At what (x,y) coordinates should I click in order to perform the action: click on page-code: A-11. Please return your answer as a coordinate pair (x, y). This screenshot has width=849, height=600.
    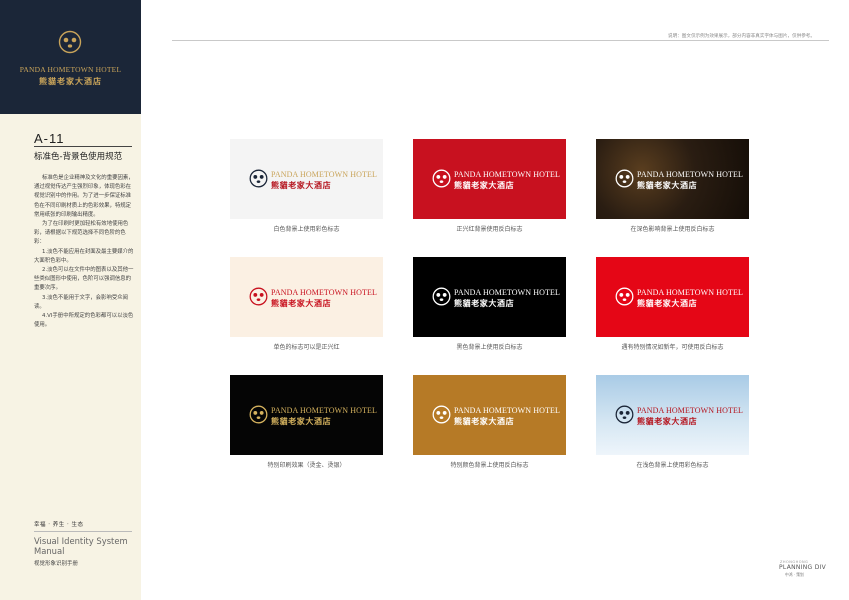
    Looking at the image, I should click on (49, 138).